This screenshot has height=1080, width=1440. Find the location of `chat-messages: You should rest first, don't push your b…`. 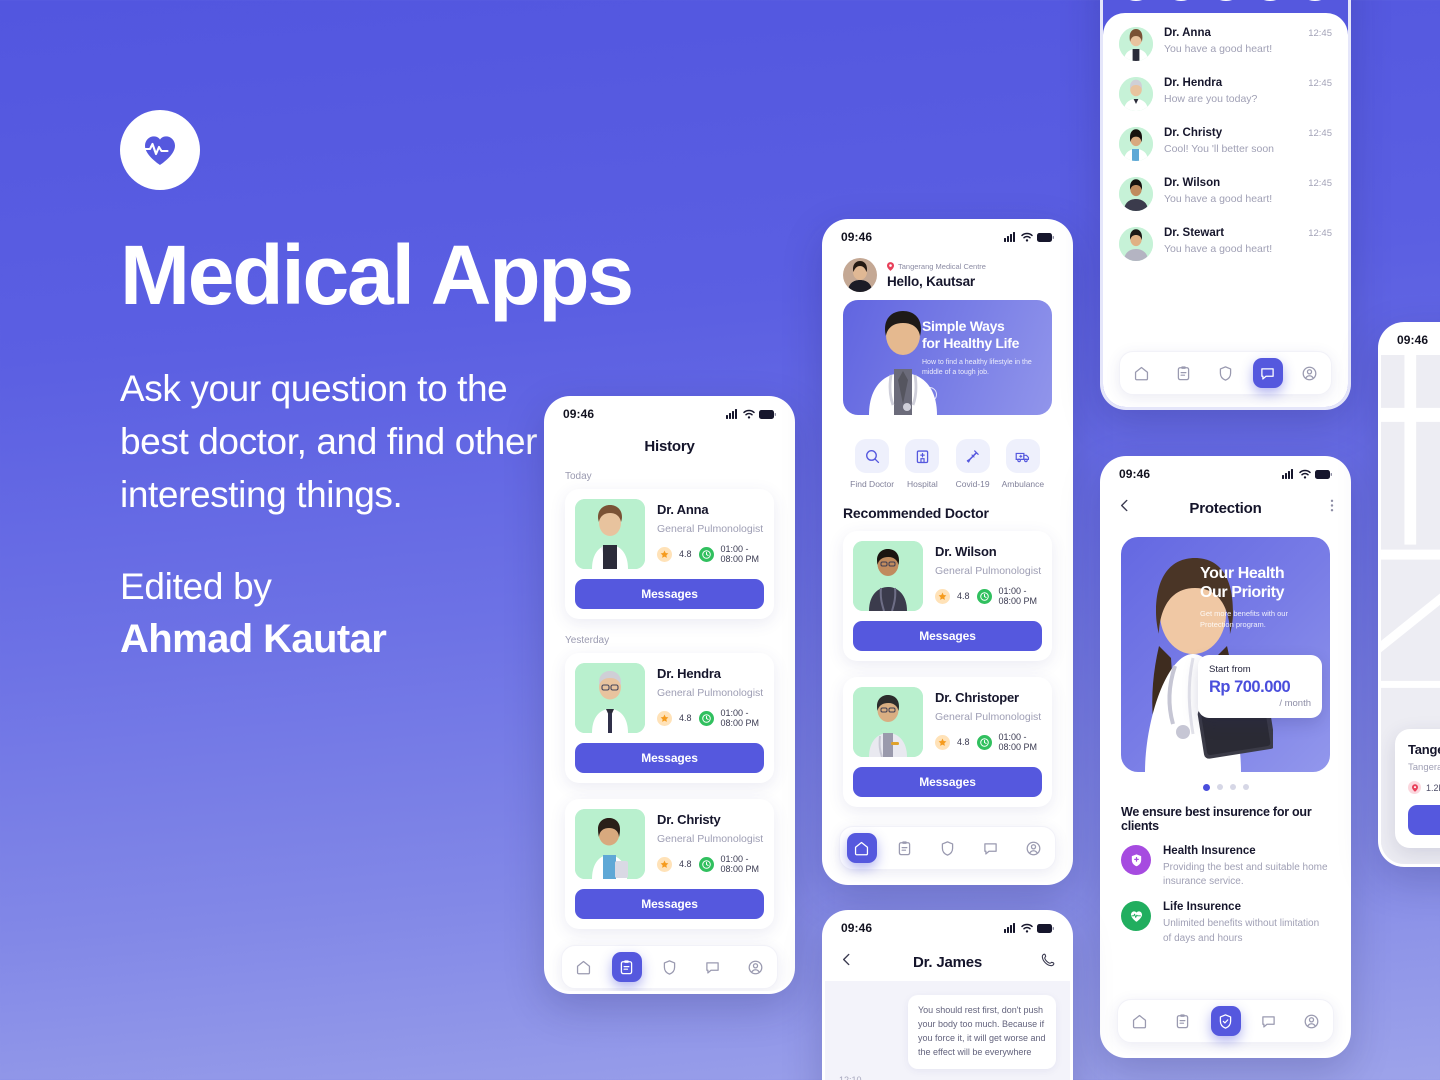

chat-messages: You should rest first, don't push your b… is located at coordinates (947, 1030).